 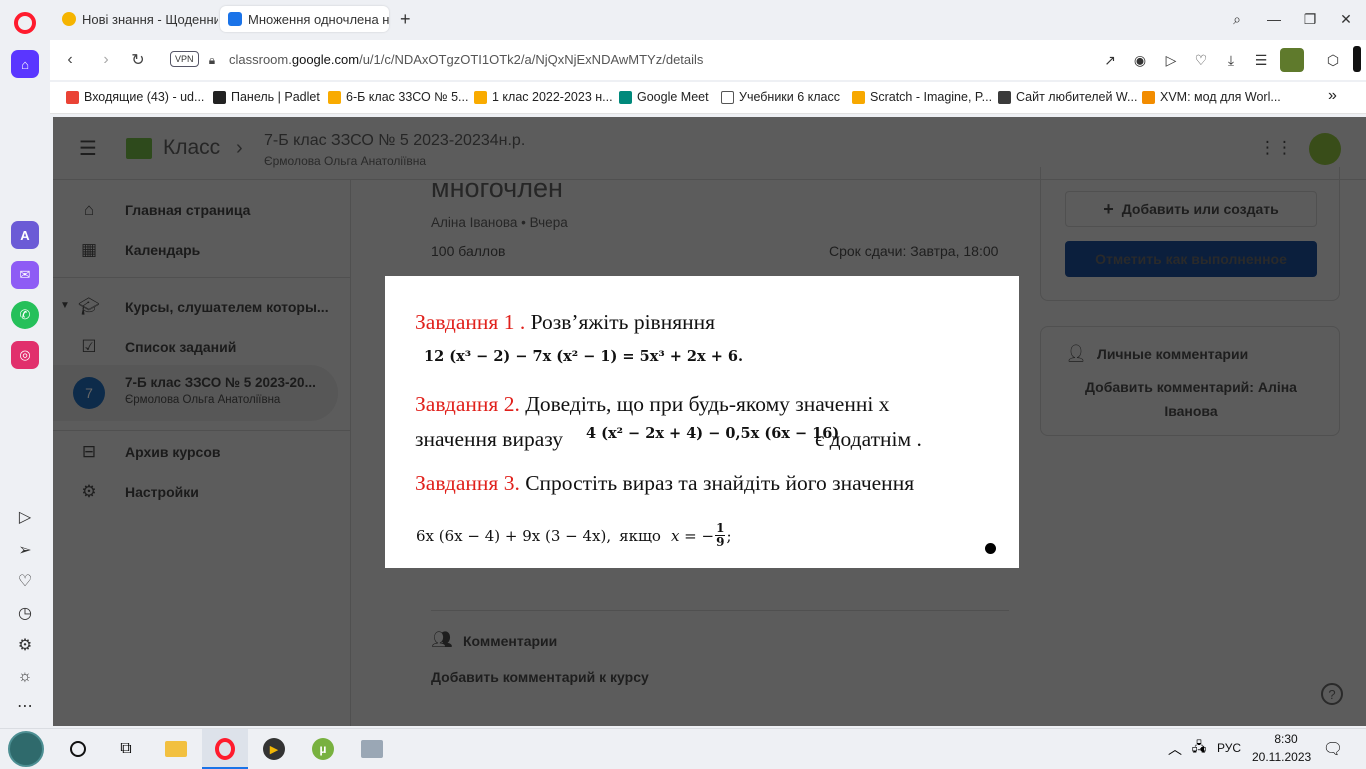 What do you see at coordinates (274, 749) in the screenshot?
I see `media-player-icon: ▶` at bounding box center [274, 749].